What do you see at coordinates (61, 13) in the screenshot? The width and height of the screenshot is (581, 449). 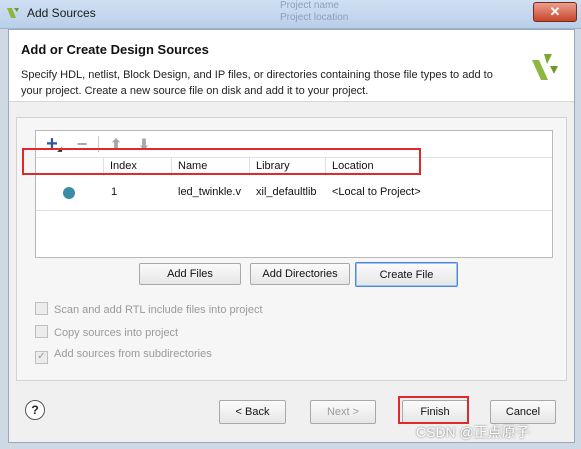 I see `window-title: Add Sources` at bounding box center [61, 13].